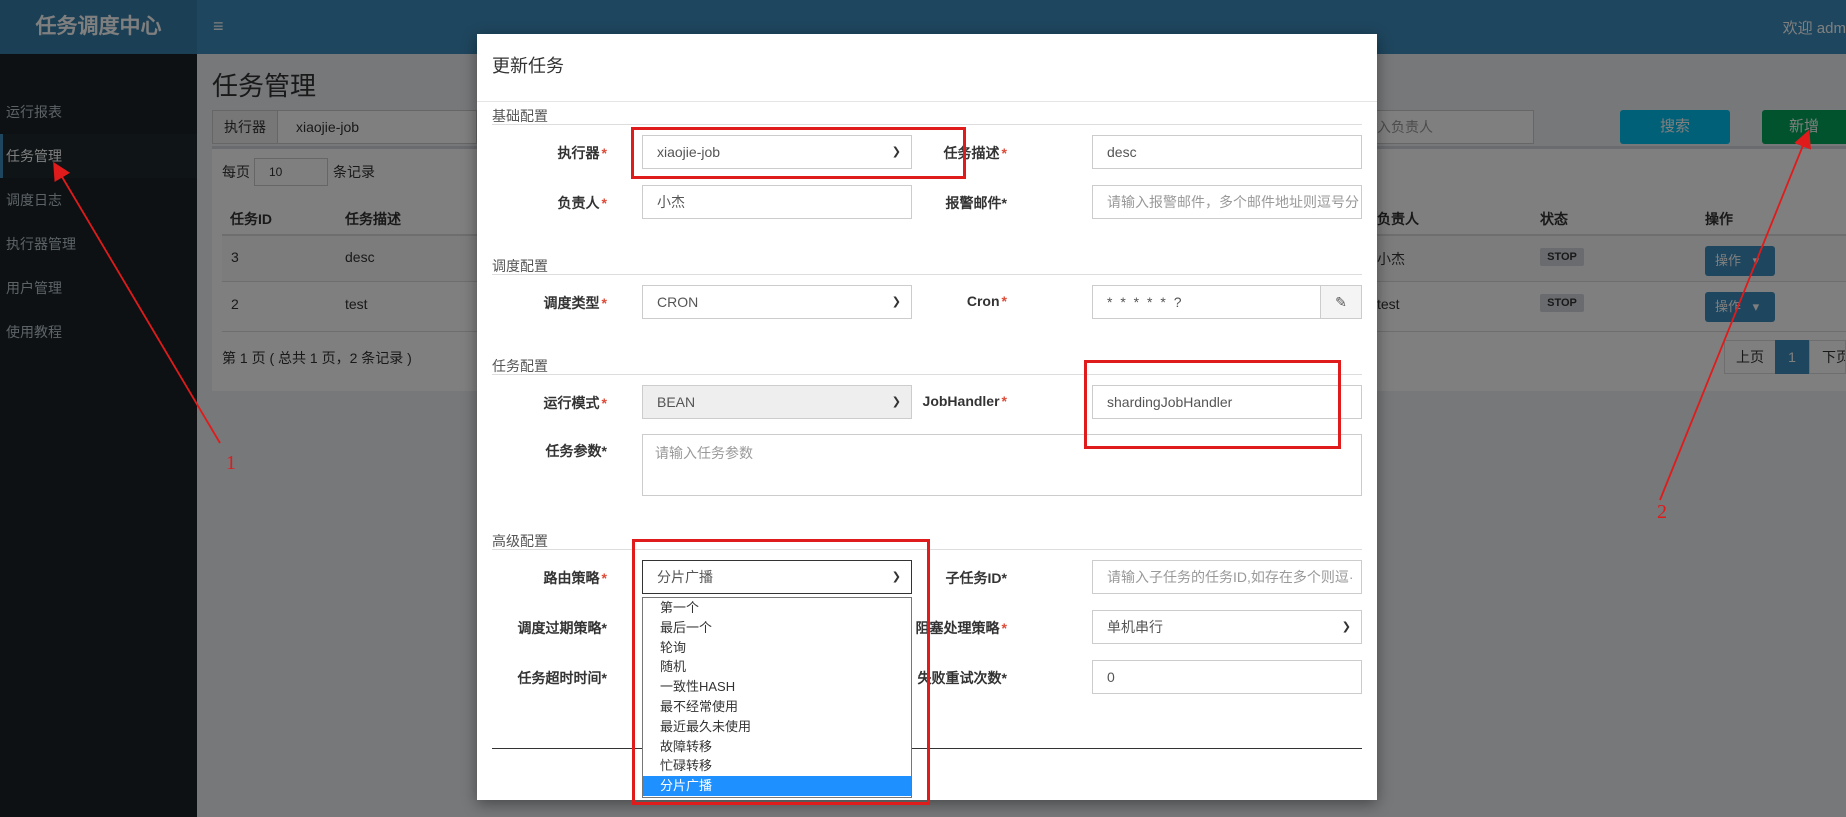  Describe the element at coordinates (1662, 512) in the screenshot. I see `annotation-label-2: 2` at that location.